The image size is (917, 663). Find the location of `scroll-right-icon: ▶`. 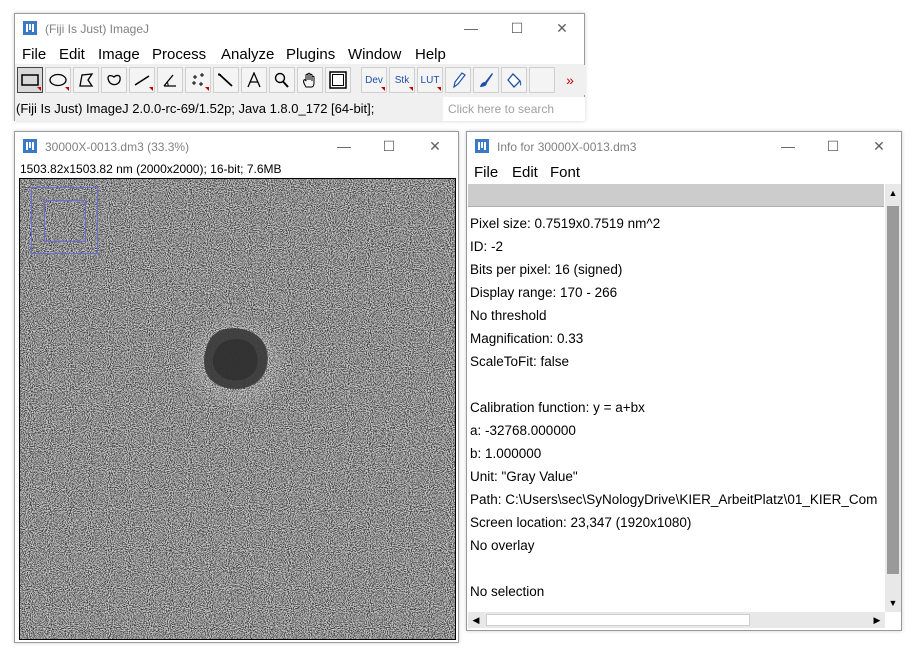

scroll-right-icon: ▶ is located at coordinates (877, 620).